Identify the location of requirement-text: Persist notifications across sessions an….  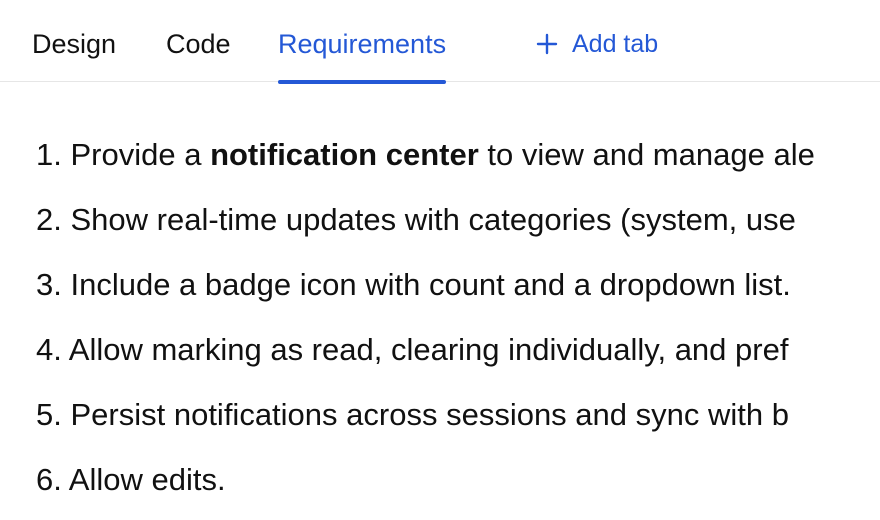
(429, 414).